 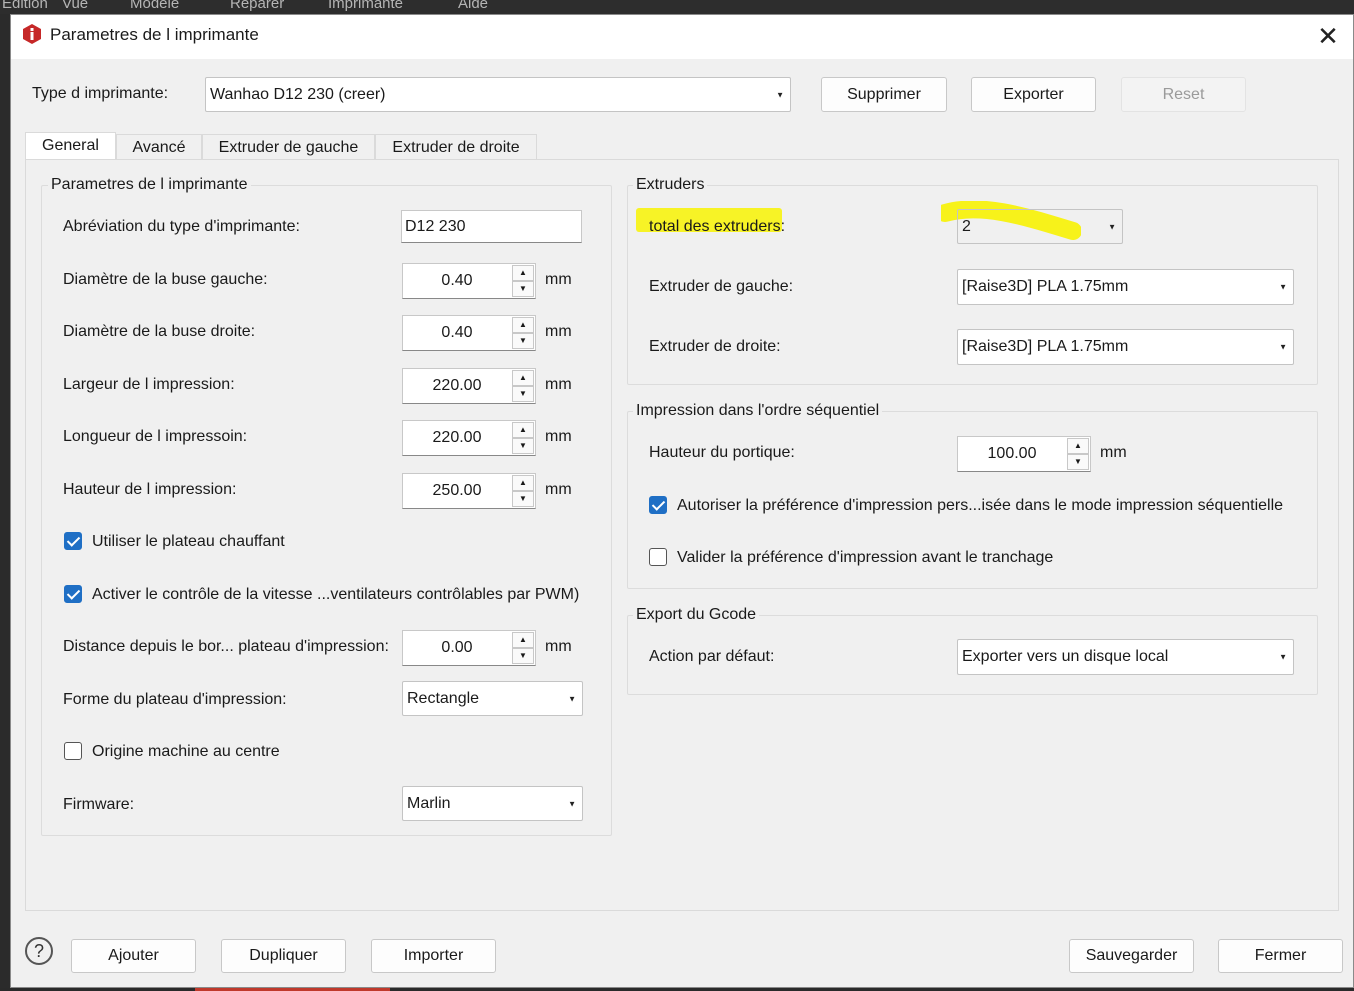 I want to click on total-extruders-select: 2 ▼, so click(x=1040, y=226).